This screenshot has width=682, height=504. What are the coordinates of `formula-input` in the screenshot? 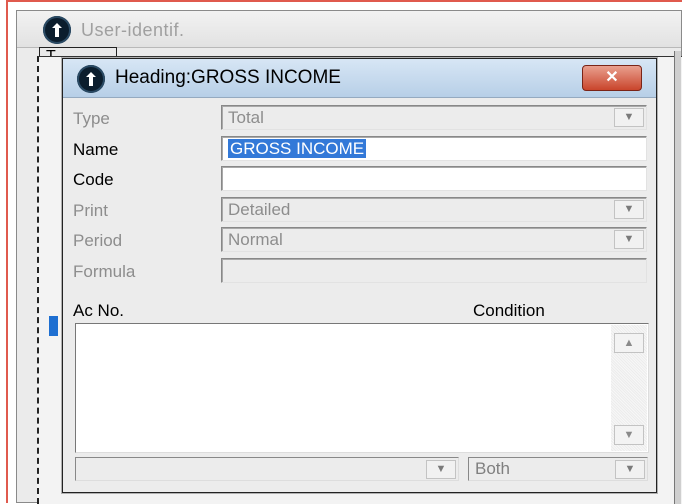 It's located at (434, 270).